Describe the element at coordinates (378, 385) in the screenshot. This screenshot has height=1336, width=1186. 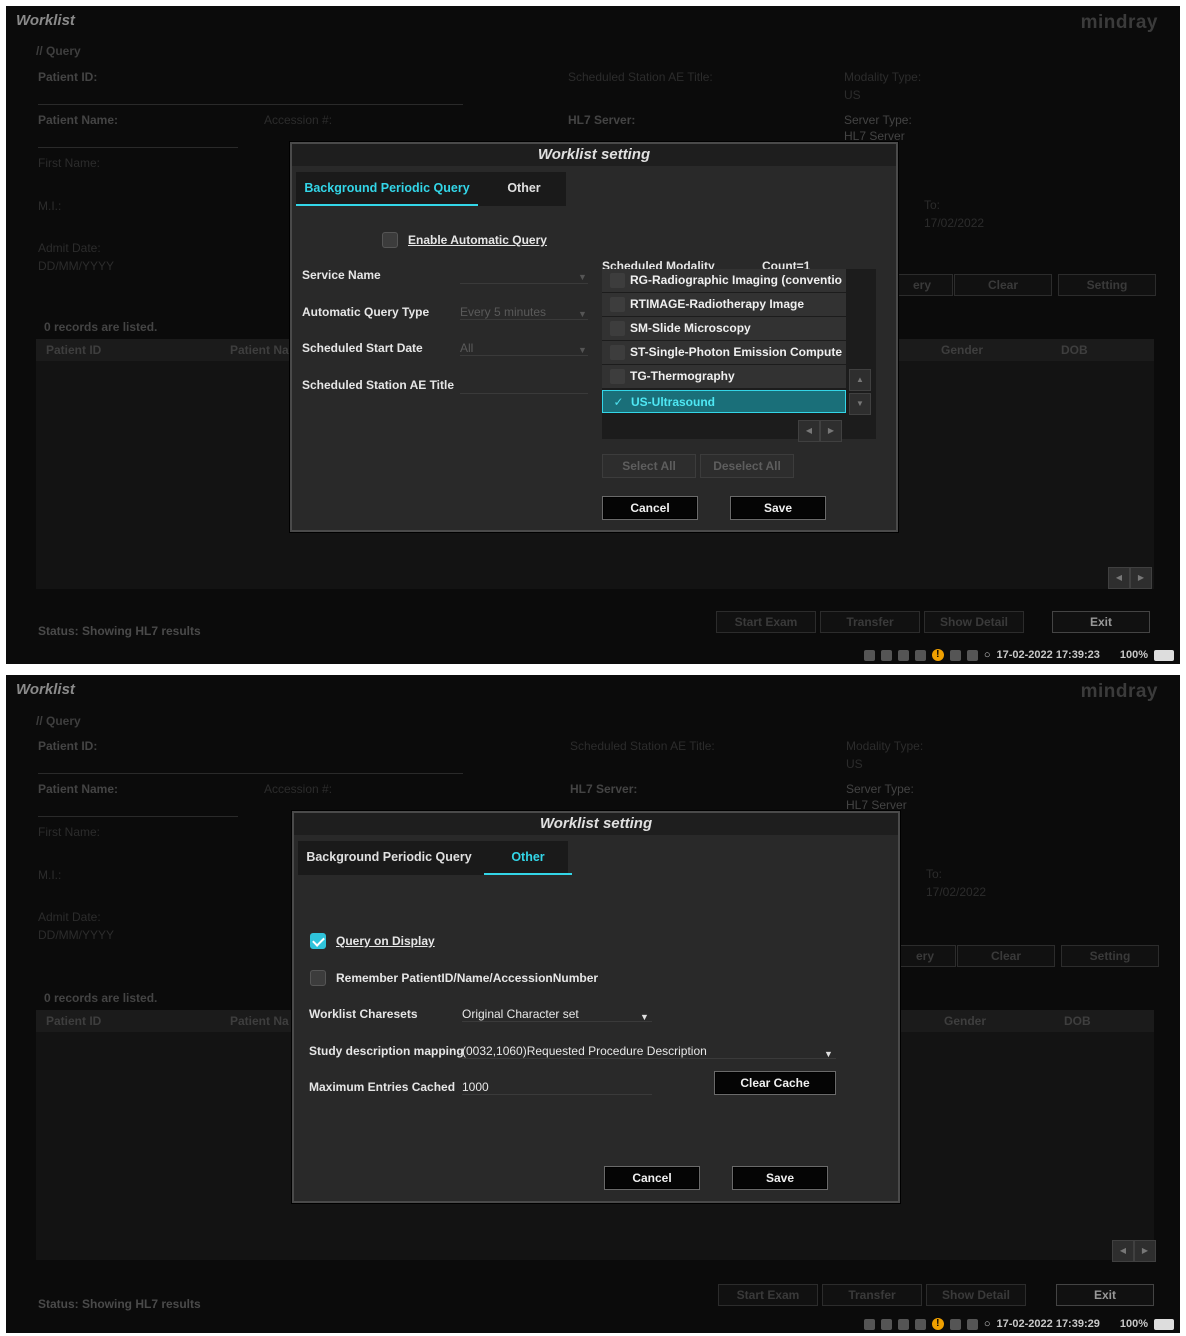
I see `sched-station-ae-label: Scheduled Station AE Title` at that location.